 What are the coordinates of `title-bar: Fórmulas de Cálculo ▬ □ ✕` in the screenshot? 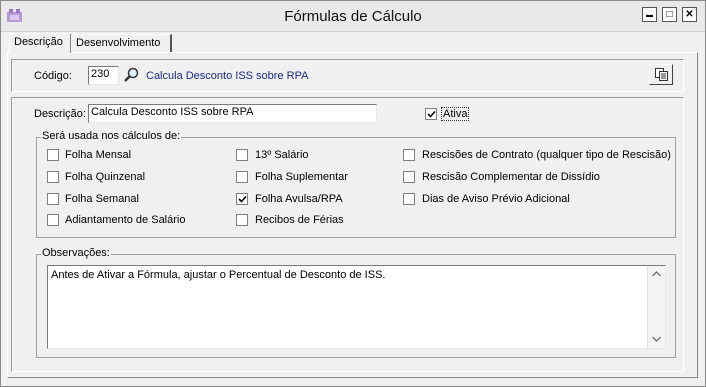 It's located at (353, 16).